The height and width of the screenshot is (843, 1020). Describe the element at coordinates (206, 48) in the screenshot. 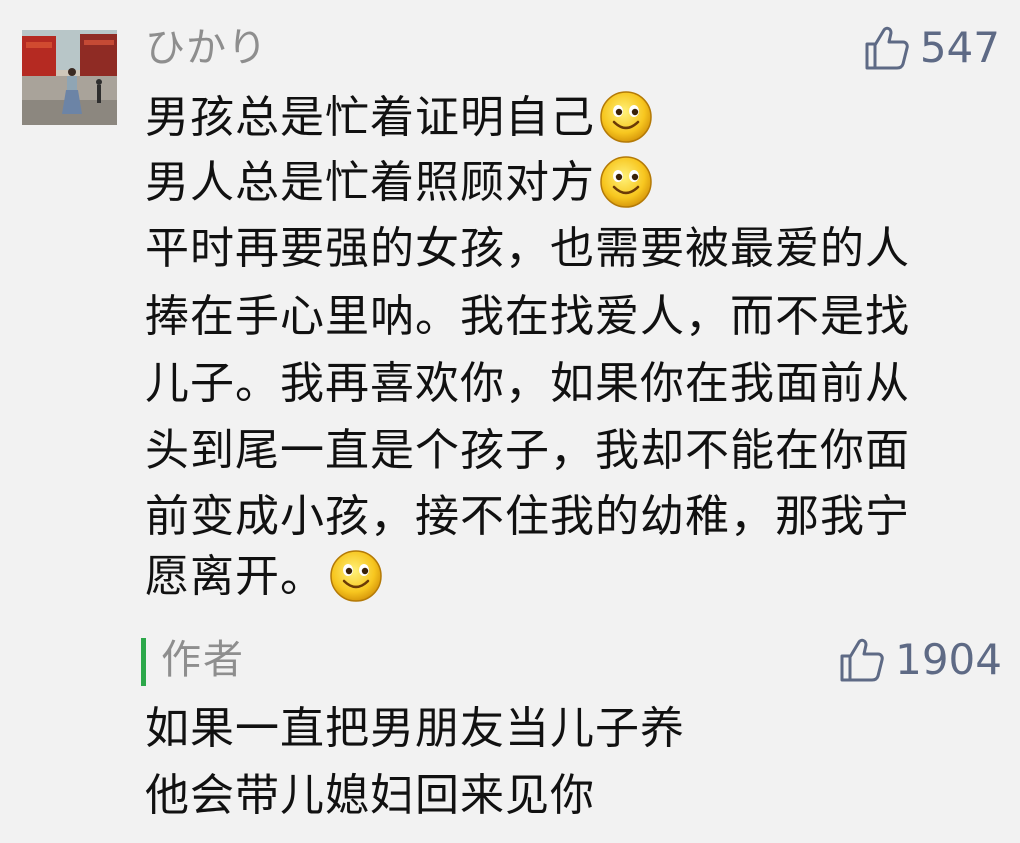

I see `commenter-name: ひかり` at that location.